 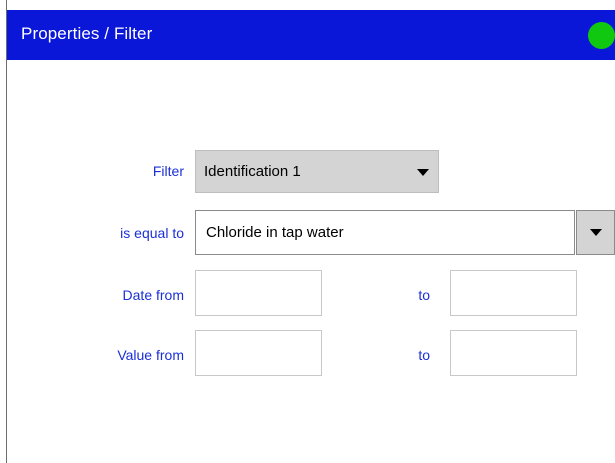 I want to click on filter-label: Filter, so click(x=168, y=171).